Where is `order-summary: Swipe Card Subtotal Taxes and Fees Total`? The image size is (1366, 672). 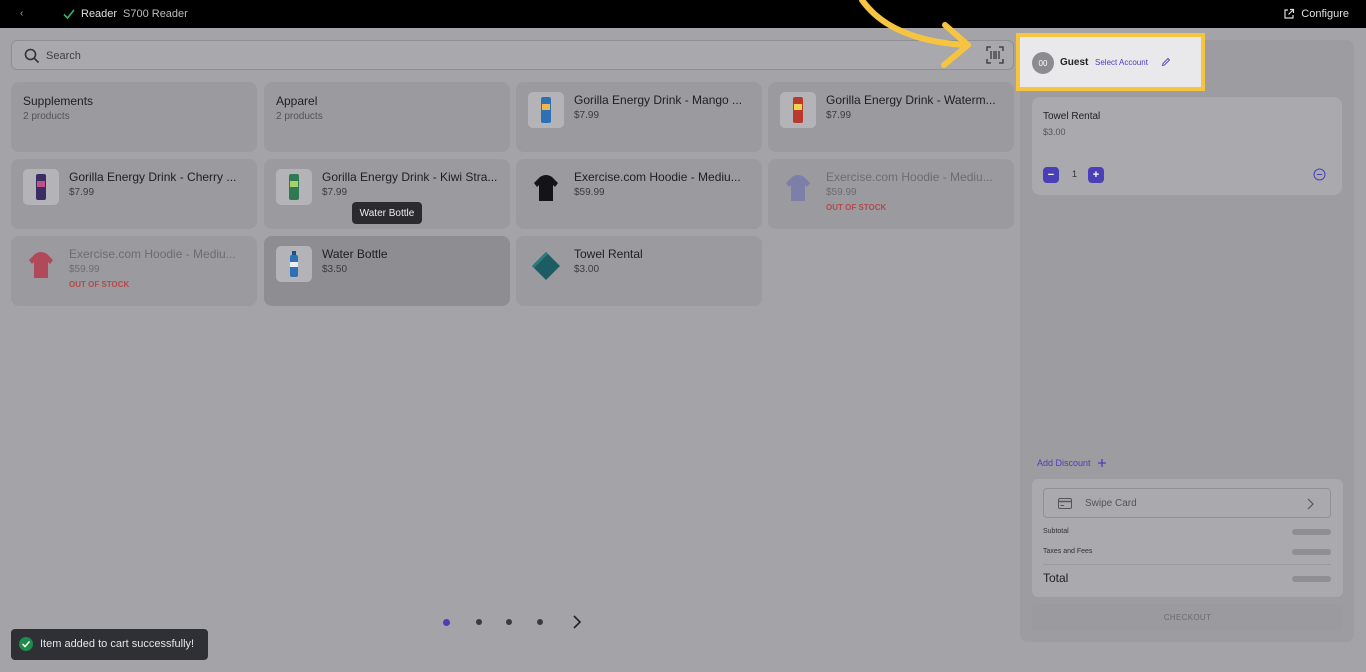 order-summary: Swipe Card Subtotal Taxes and Fees Total is located at coordinates (1187, 538).